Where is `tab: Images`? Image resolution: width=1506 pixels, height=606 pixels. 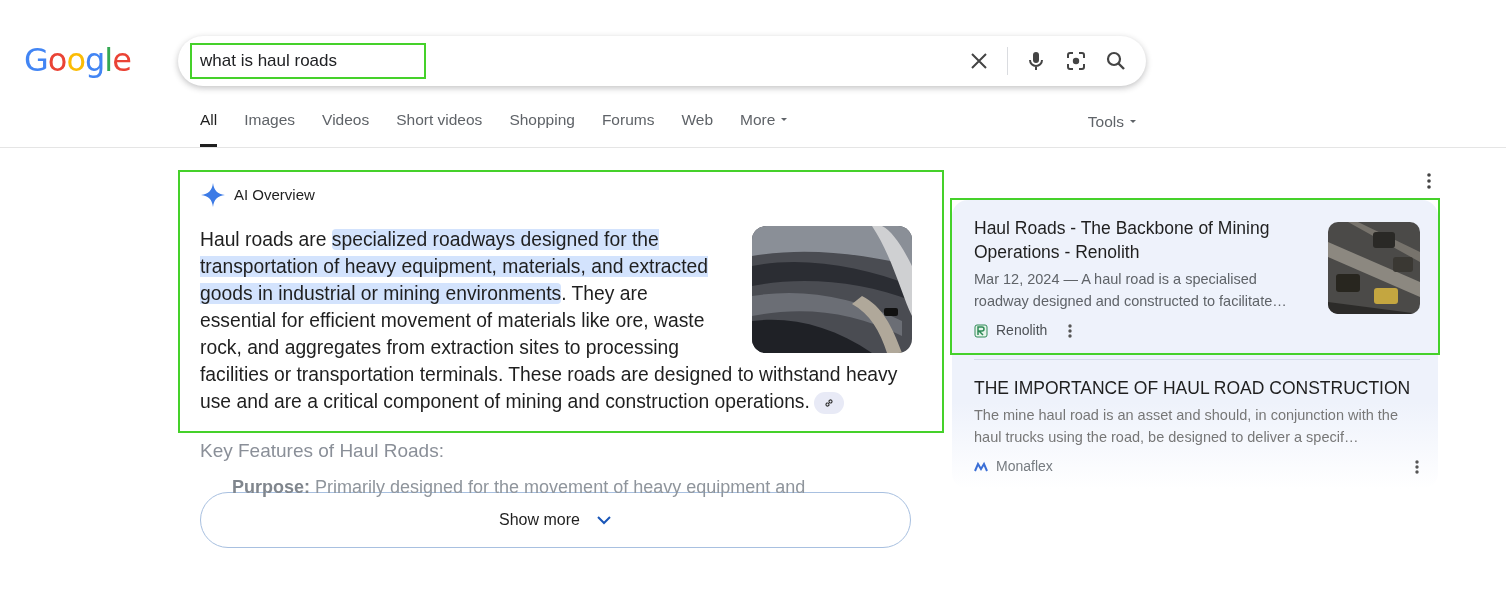
tab: Images is located at coordinates (270, 121).